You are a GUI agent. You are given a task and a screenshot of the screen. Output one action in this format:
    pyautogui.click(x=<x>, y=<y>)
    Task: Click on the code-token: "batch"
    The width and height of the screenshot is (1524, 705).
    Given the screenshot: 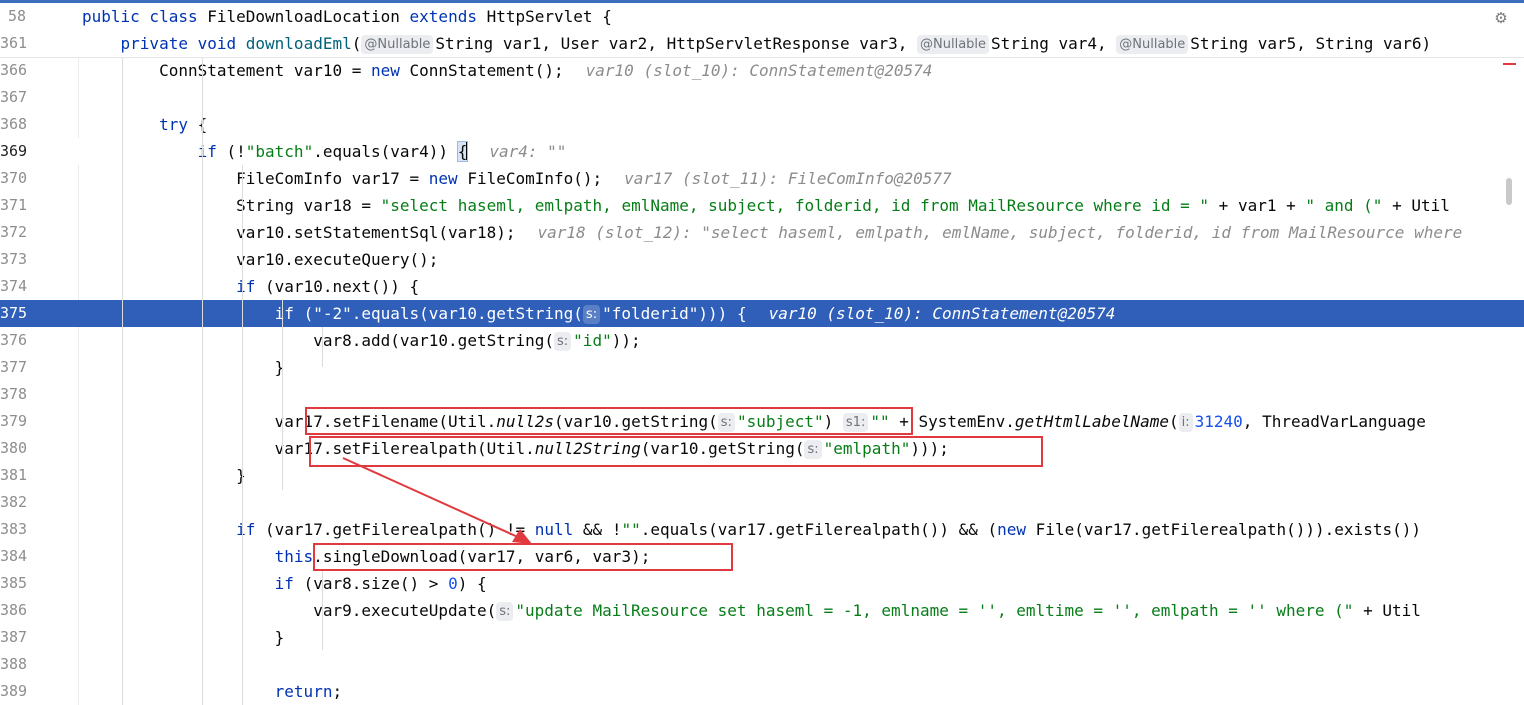 What is the action you would take?
    pyautogui.click(x=279, y=151)
    